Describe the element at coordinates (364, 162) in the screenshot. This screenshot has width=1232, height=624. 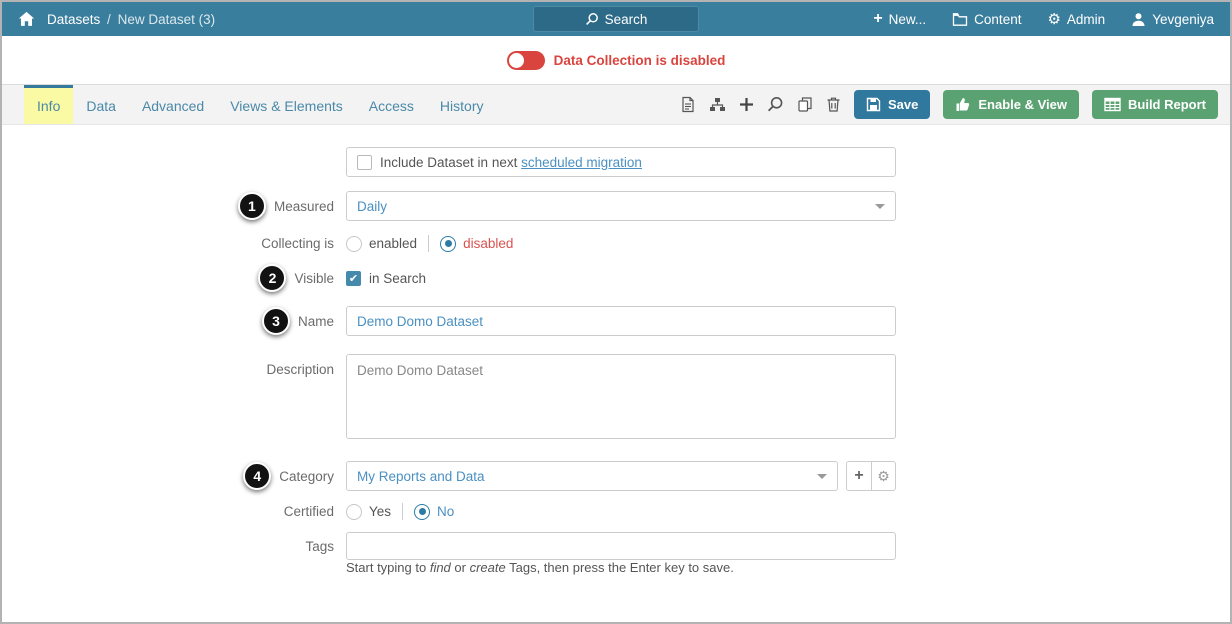
I see `include-migration-checkbox` at that location.